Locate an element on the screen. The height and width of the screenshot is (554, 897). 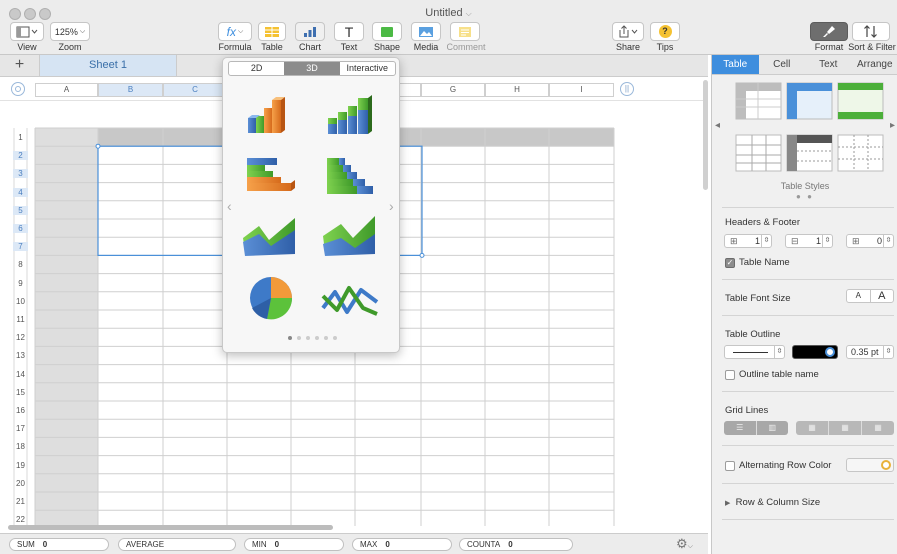
column-header-a: A is located at coordinates (66, 90).